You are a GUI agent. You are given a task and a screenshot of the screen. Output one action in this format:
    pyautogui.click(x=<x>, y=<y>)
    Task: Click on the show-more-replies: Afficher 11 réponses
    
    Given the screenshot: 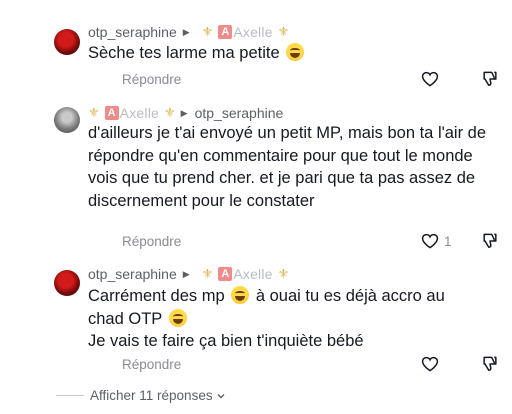 What is the action you would take?
    pyautogui.click(x=141, y=395)
    